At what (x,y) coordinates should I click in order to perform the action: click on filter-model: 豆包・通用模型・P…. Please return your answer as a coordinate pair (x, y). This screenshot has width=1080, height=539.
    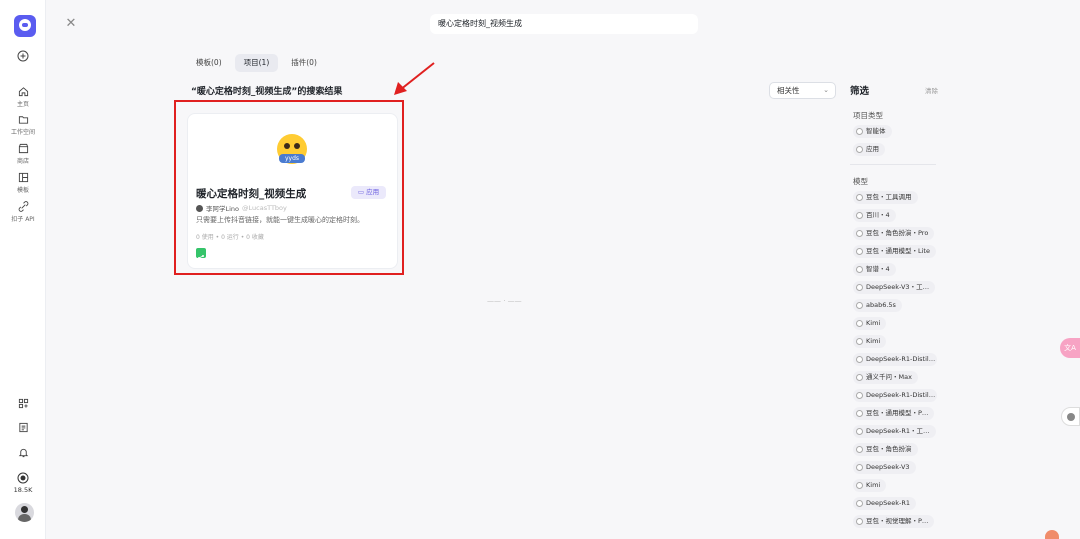
    Looking at the image, I should click on (894, 413).